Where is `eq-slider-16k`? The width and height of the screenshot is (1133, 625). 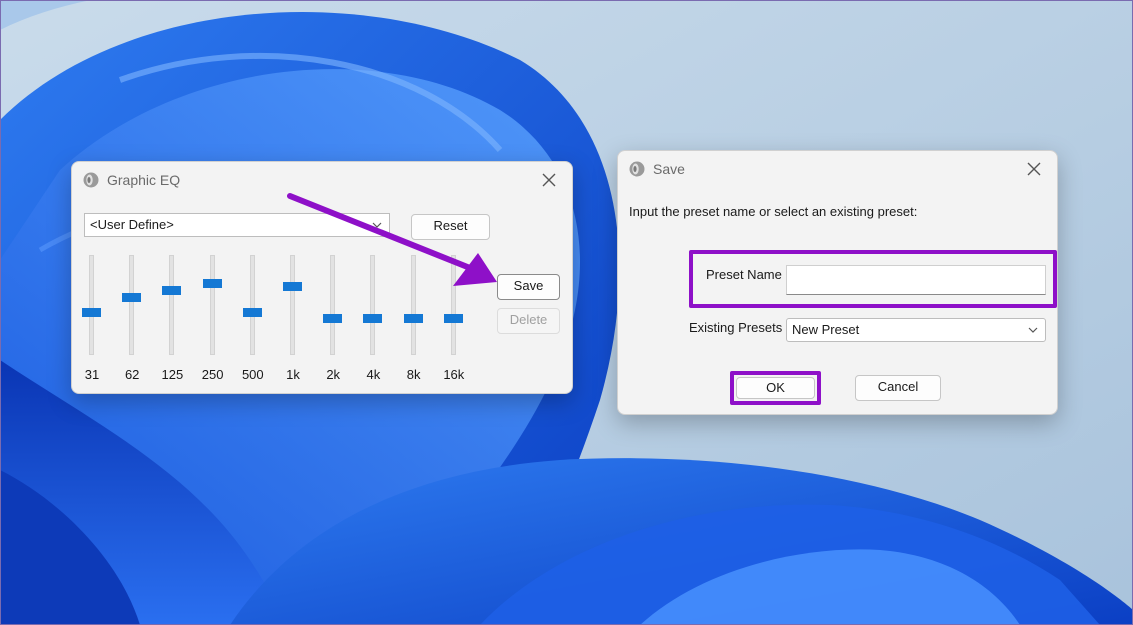 eq-slider-16k is located at coordinates (453, 305).